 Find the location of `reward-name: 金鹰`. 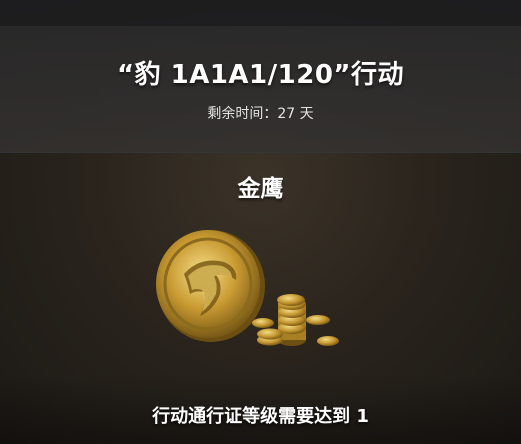

reward-name: 金鹰 is located at coordinates (260, 189).